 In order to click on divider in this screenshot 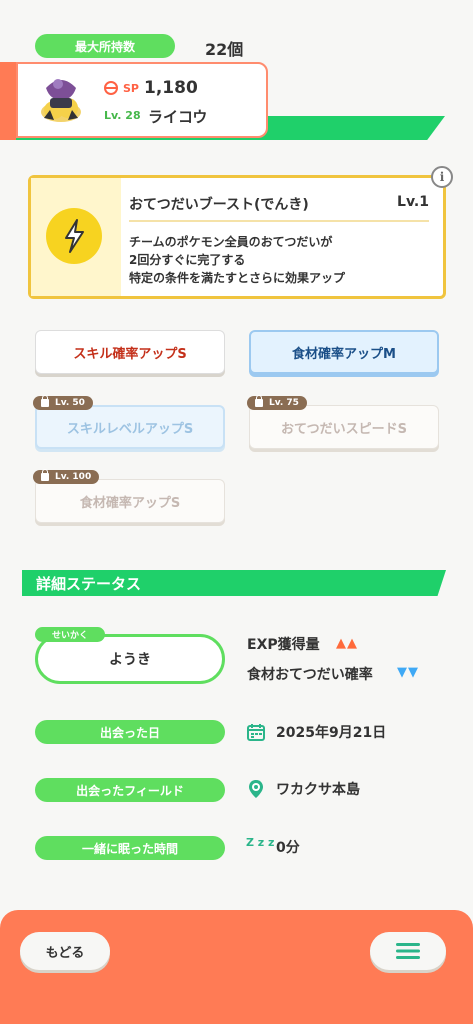, I will do `click(279, 221)`.